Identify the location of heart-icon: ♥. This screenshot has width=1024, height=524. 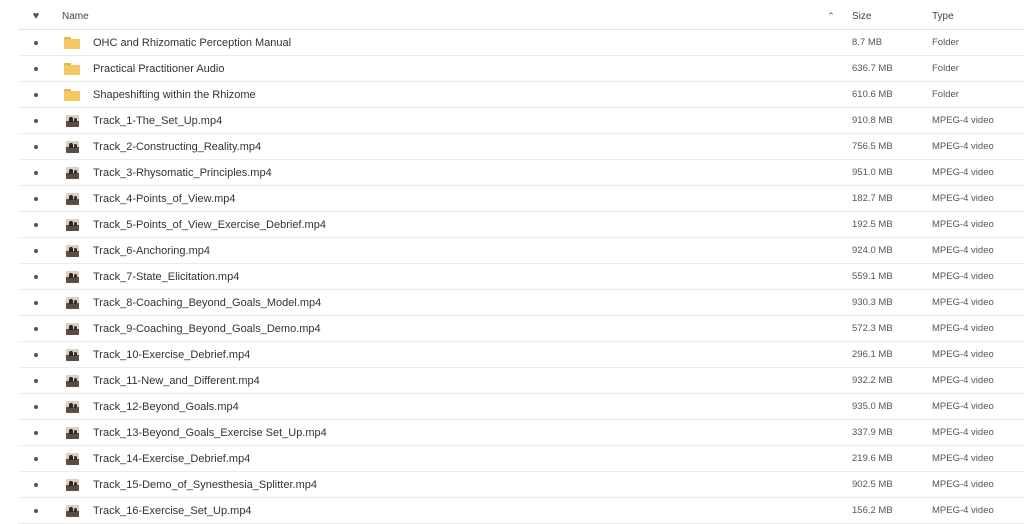
(36, 16).